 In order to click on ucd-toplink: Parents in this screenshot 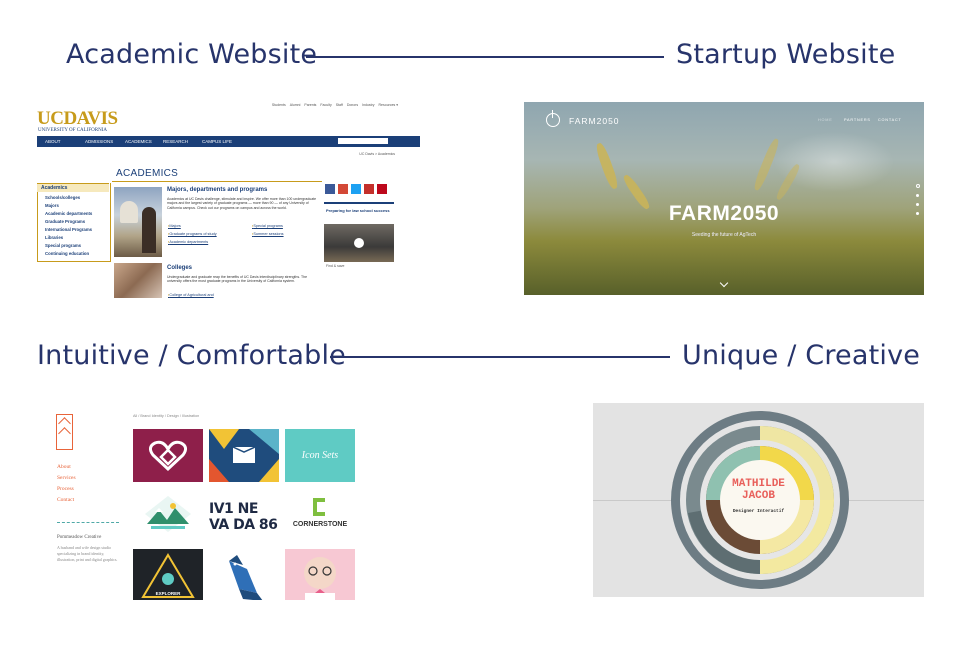, I will do `click(310, 105)`.